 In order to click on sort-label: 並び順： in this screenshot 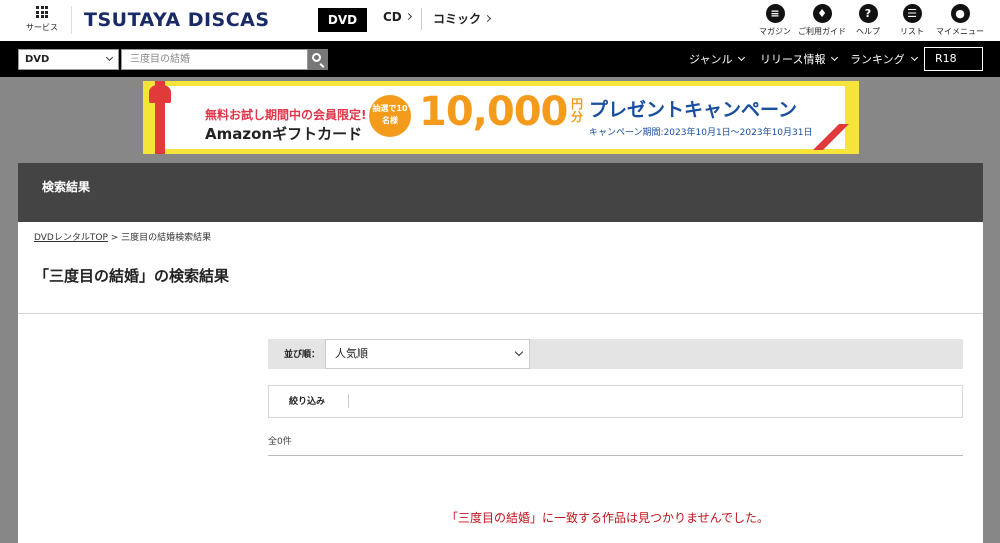, I will do `click(302, 355)`.